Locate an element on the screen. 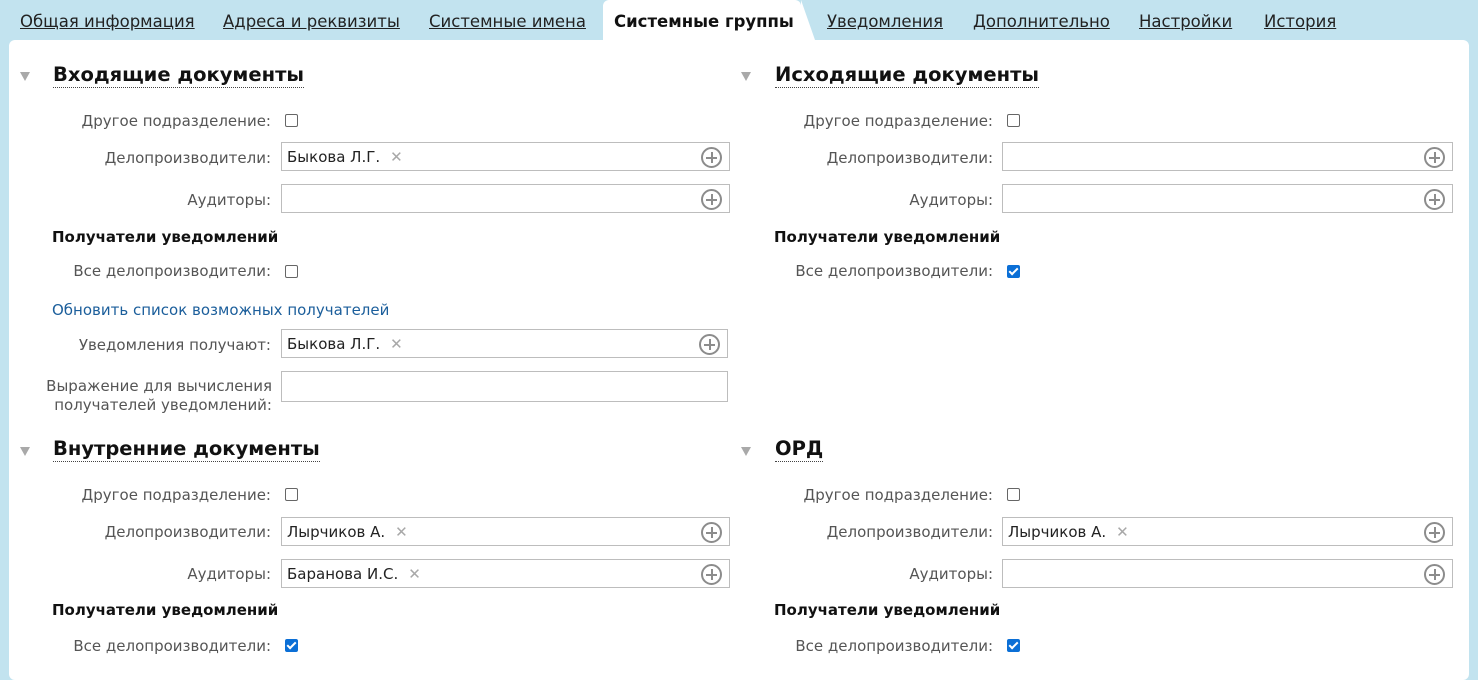  refresh-recipients-link: Обновить список возможных получателей is located at coordinates (220, 310).